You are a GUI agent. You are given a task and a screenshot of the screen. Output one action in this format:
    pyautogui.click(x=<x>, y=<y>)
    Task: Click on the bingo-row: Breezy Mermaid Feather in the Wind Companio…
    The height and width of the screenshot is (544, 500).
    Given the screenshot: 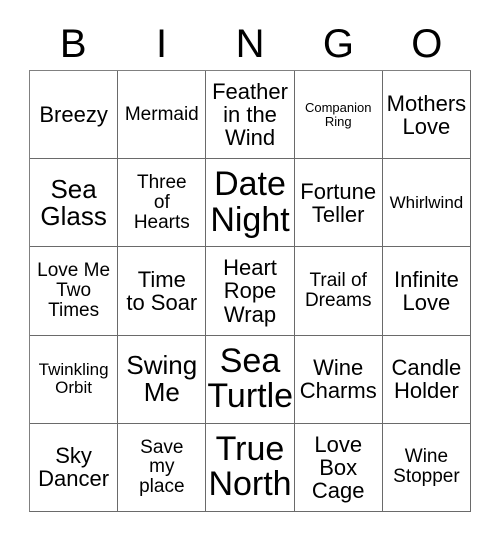 What is the action you would take?
    pyautogui.click(x=250, y=115)
    